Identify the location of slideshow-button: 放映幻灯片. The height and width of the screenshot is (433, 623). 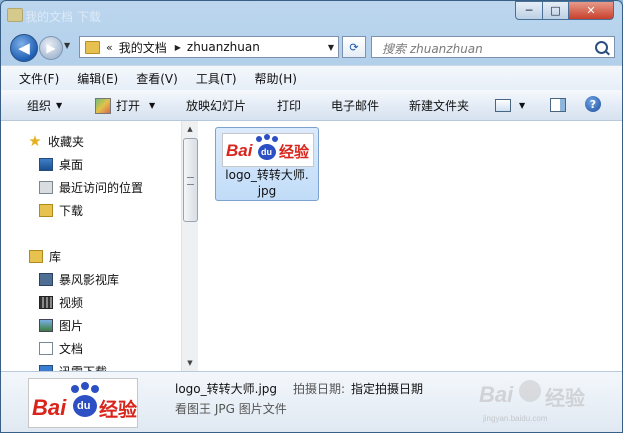
(216, 105).